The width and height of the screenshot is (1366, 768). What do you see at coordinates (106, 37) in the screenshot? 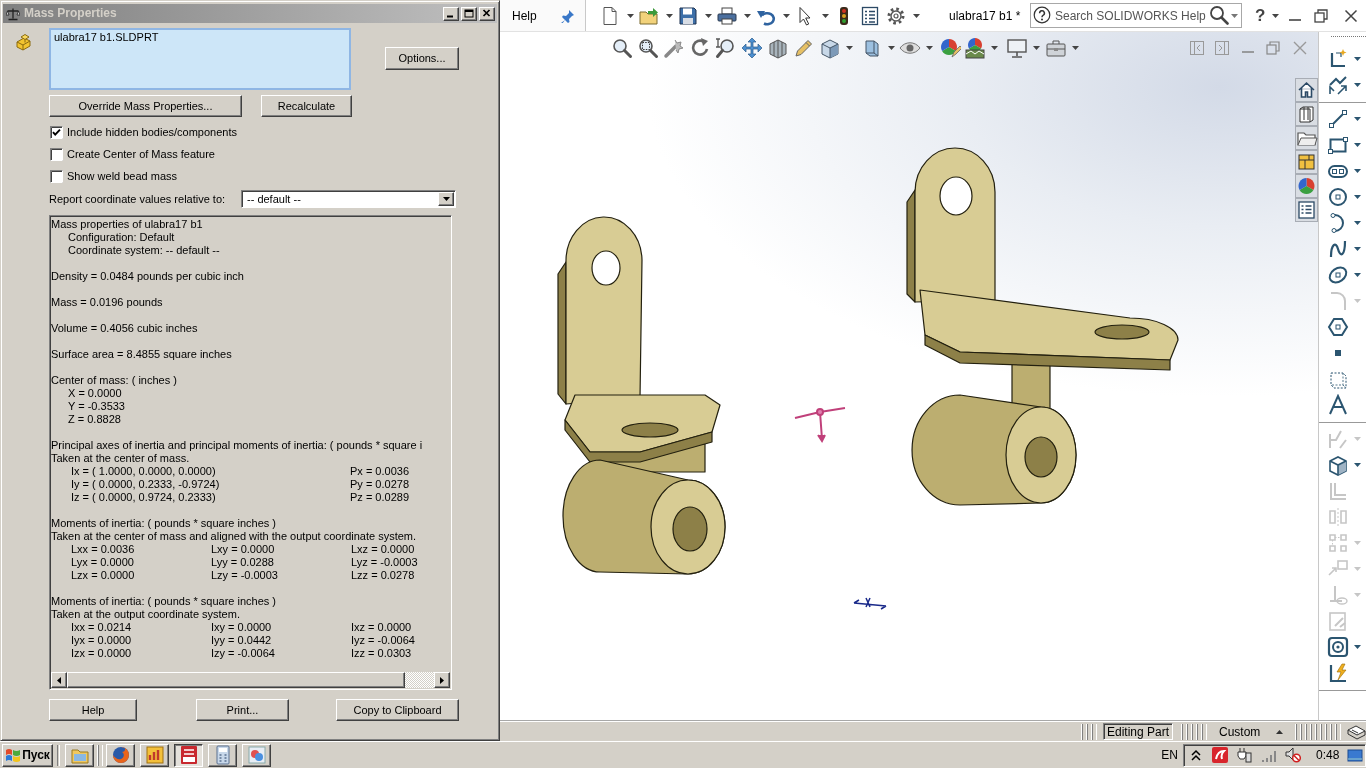
I see `list-item: ulabra17 b1.SLDPRT` at bounding box center [106, 37].